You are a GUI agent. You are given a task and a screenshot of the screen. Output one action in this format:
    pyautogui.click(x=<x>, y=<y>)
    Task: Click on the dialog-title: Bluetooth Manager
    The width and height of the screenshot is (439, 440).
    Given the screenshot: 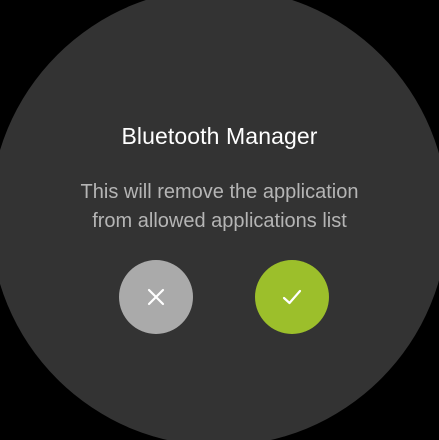 What is the action you would take?
    pyautogui.click(x=219, y=136)
    